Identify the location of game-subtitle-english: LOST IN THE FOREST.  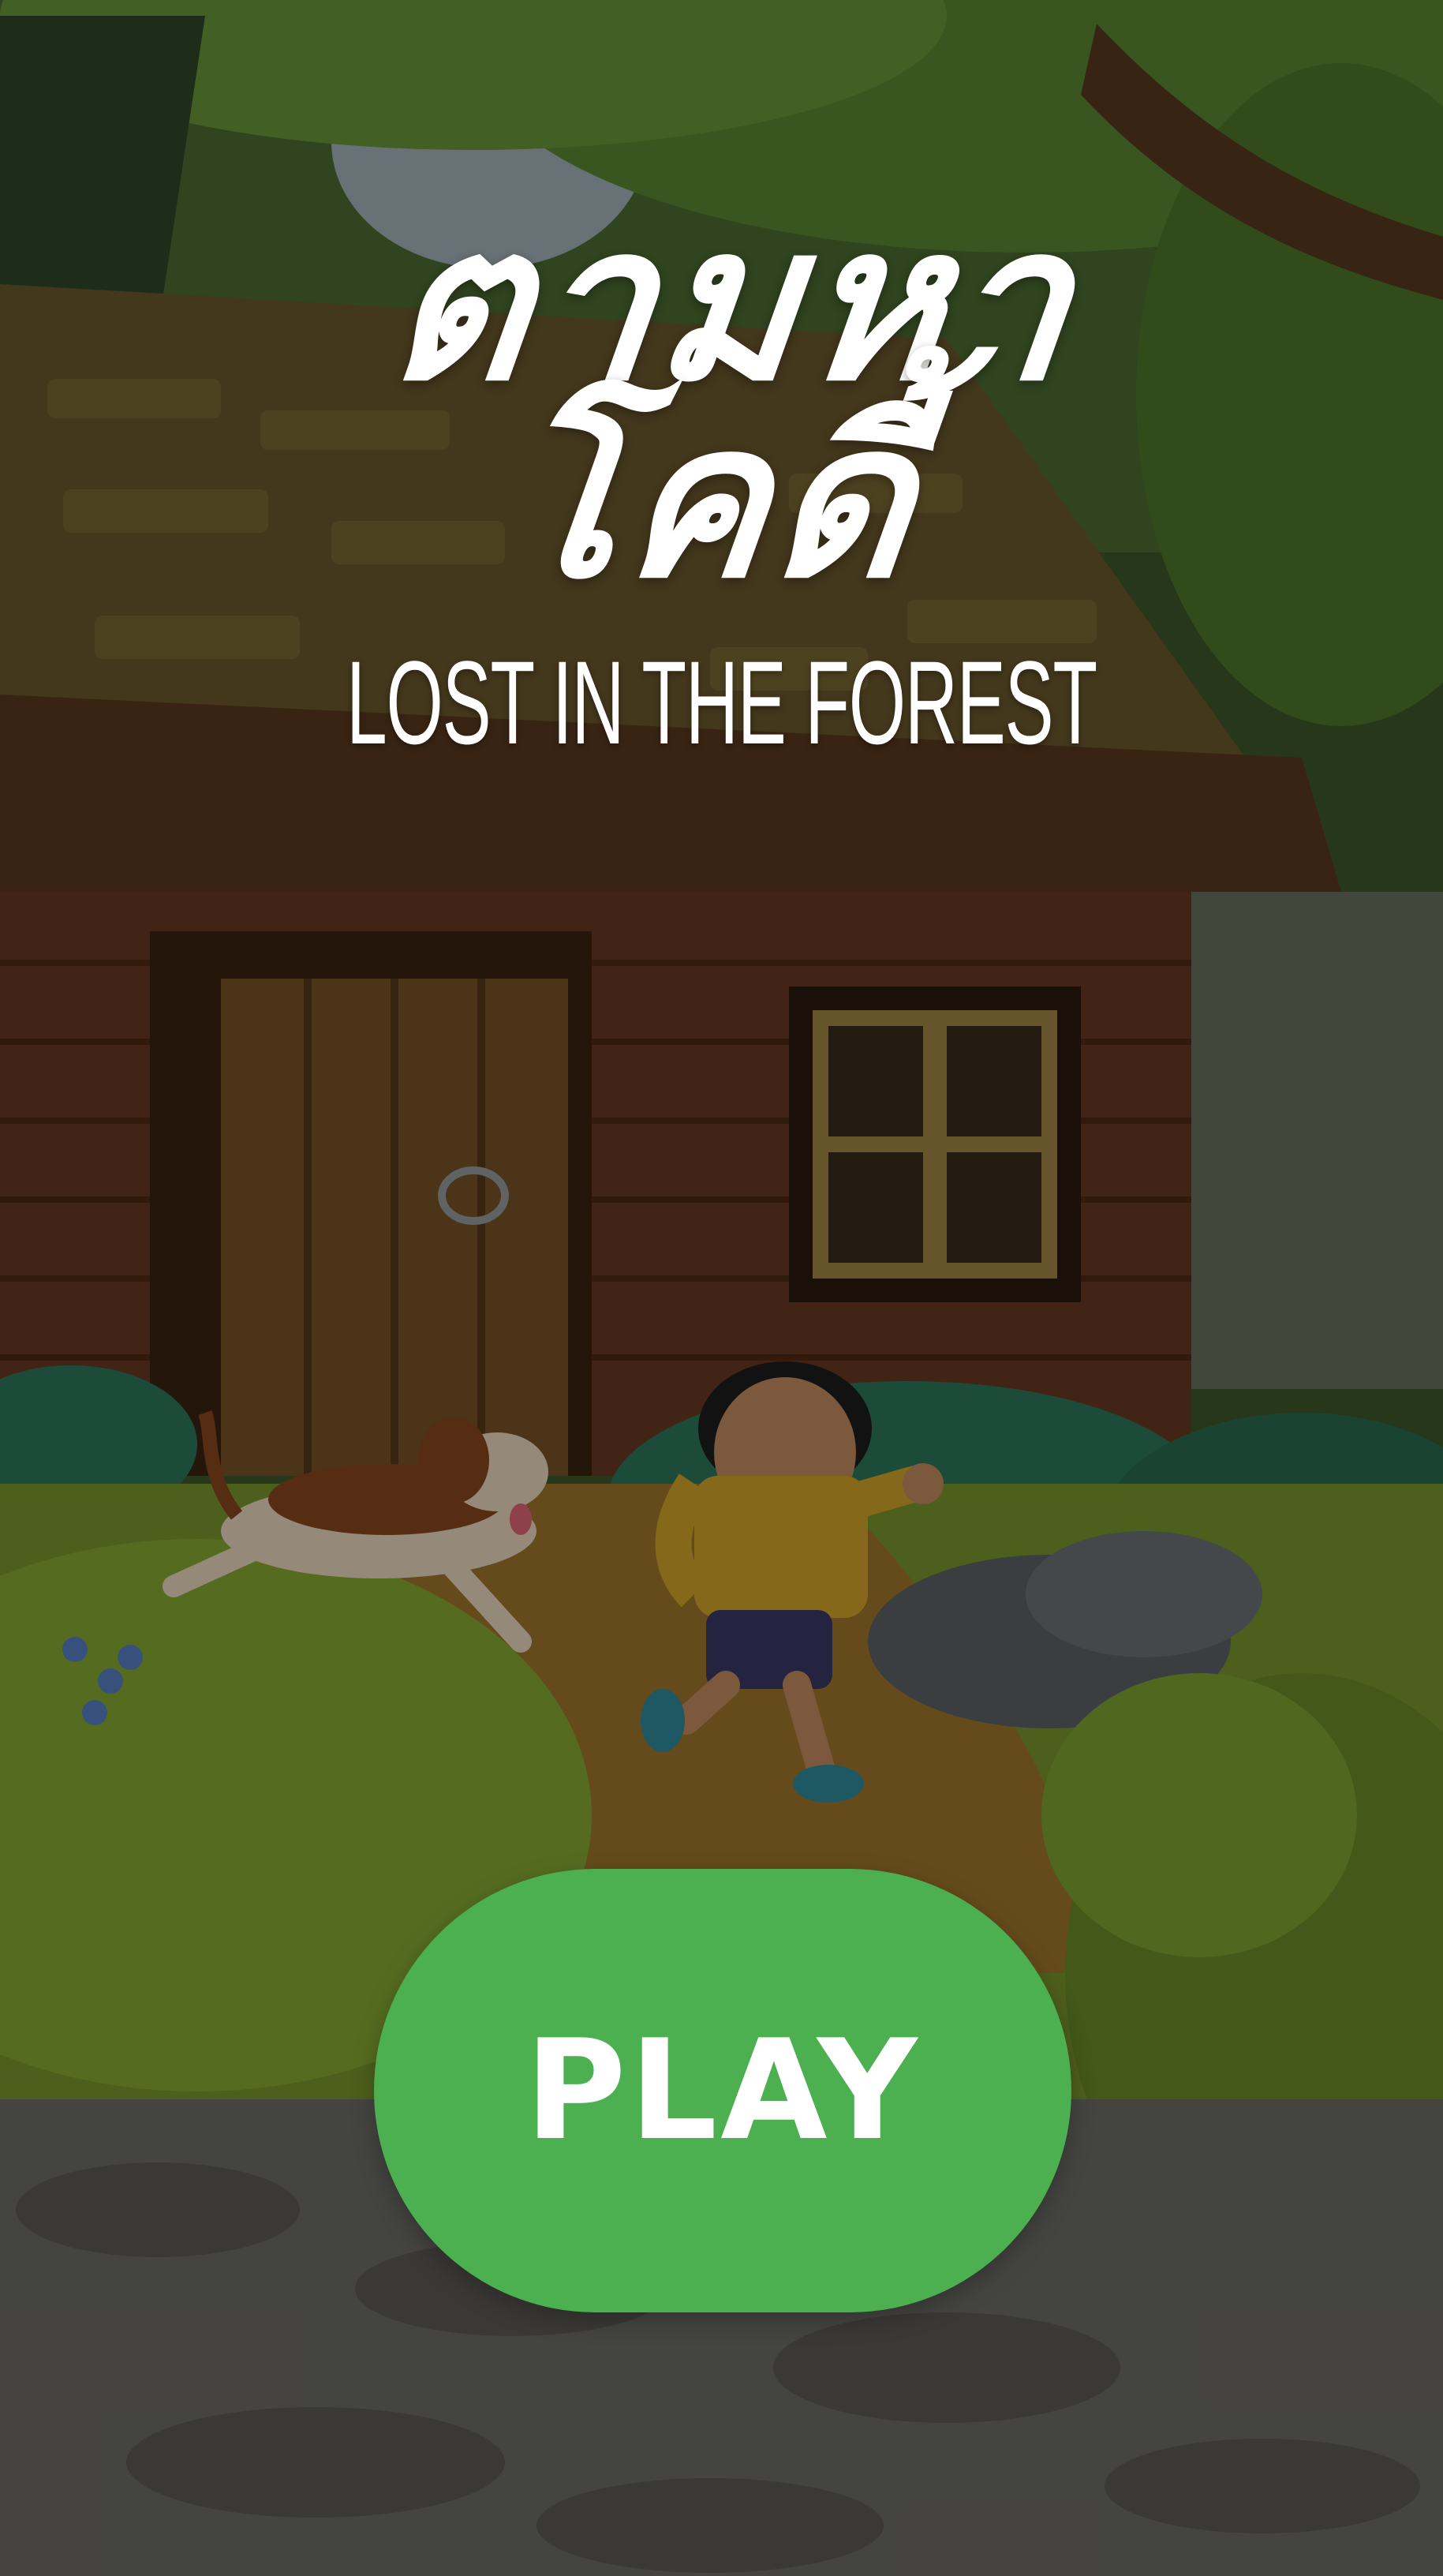
(721, 702).